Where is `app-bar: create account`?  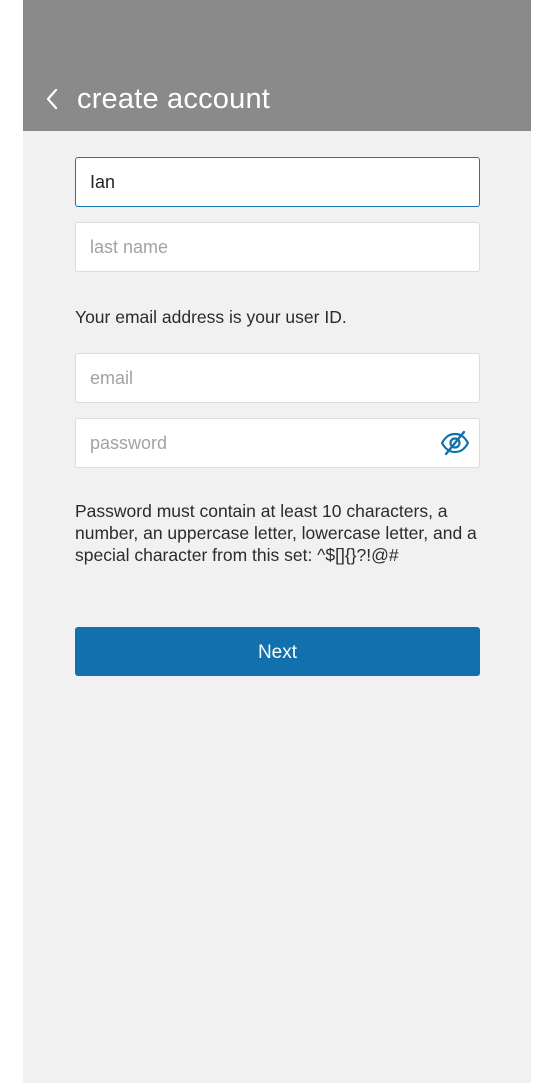
app-bar: create account is located at coordinates (277, 65).